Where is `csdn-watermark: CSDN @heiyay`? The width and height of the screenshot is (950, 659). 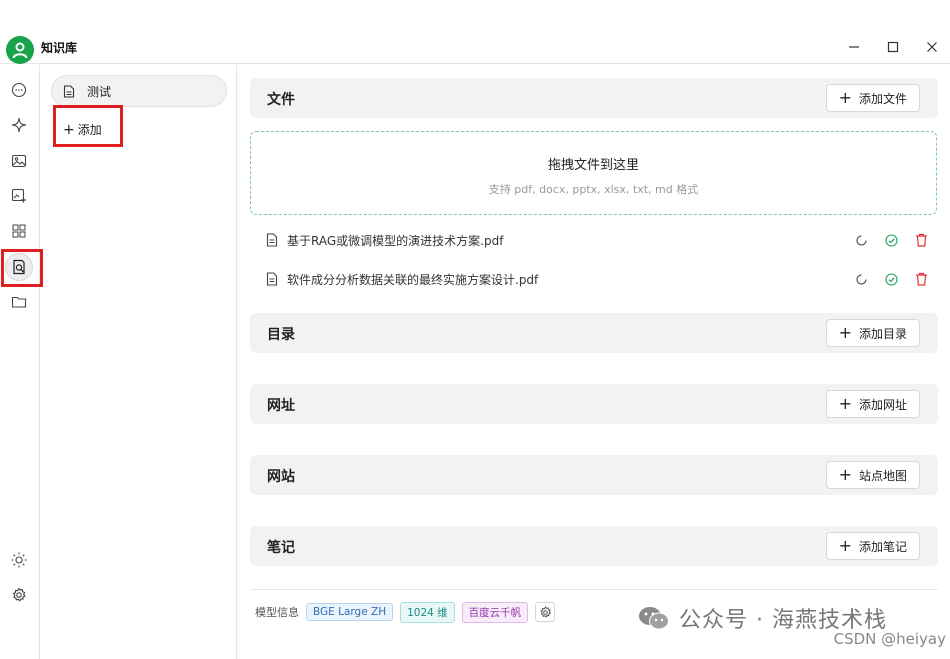
csdn-watermark: CSDN @heiyay is located at coordinates (889, 639).